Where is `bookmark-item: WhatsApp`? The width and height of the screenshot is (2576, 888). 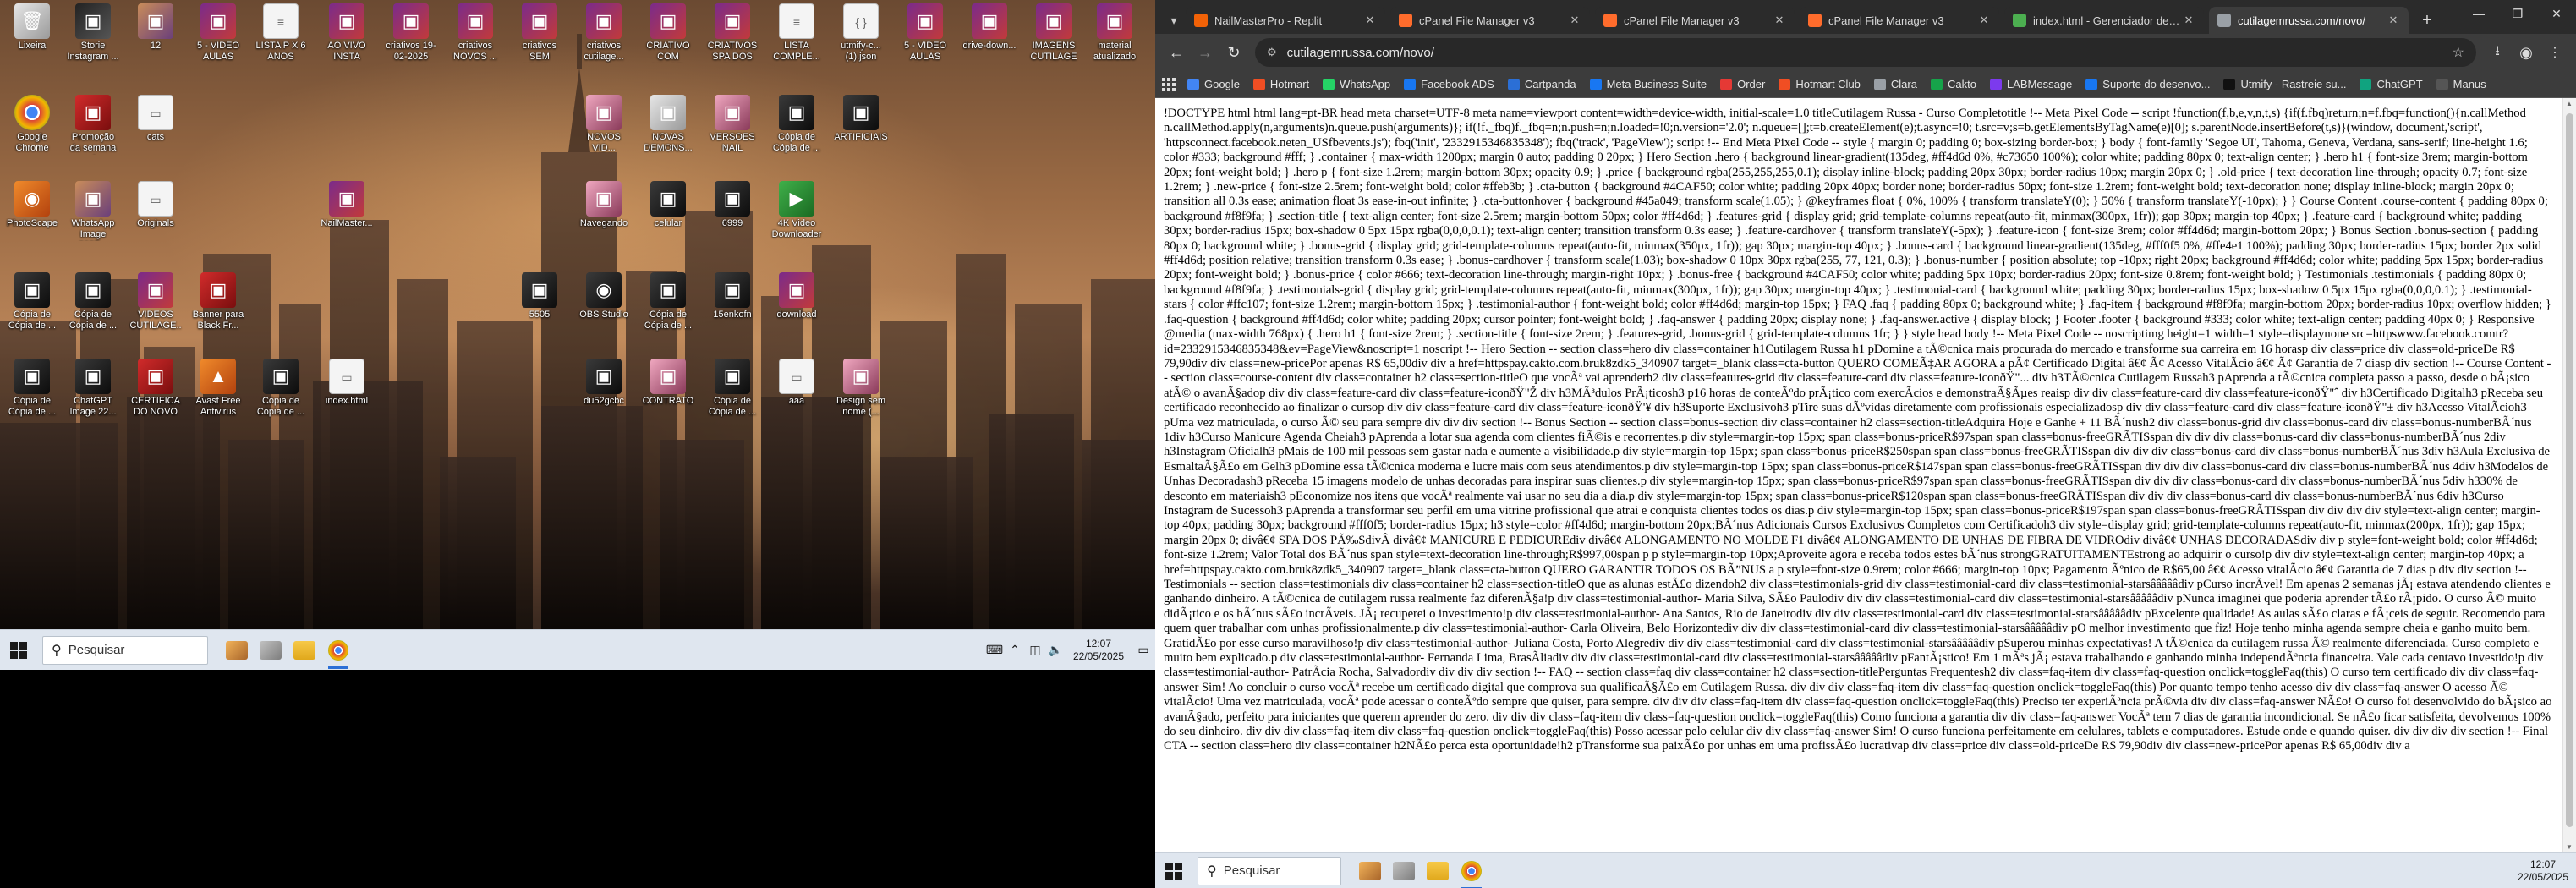 bookmark-item: WhatsApp is located at coordinates (1356, 84).